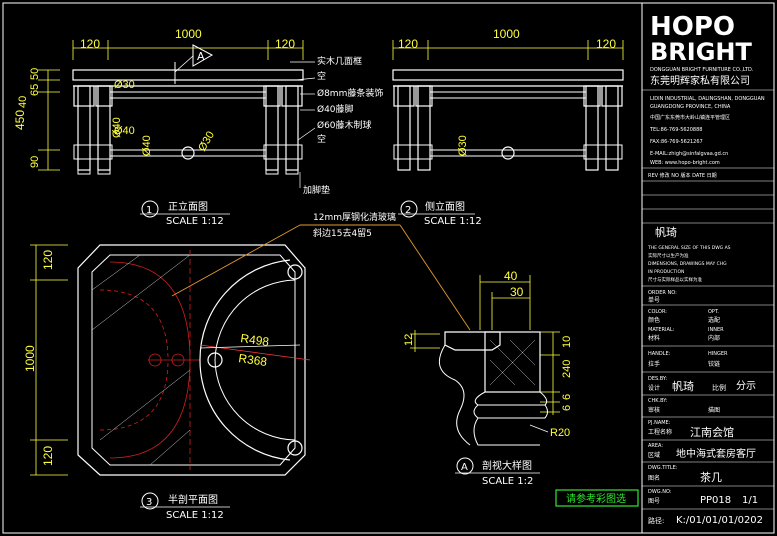 The height and width of the screenshot is (536, 777). I want to click on company-name-cn: 东莞明辉家私有限公司, so click(700, 80).